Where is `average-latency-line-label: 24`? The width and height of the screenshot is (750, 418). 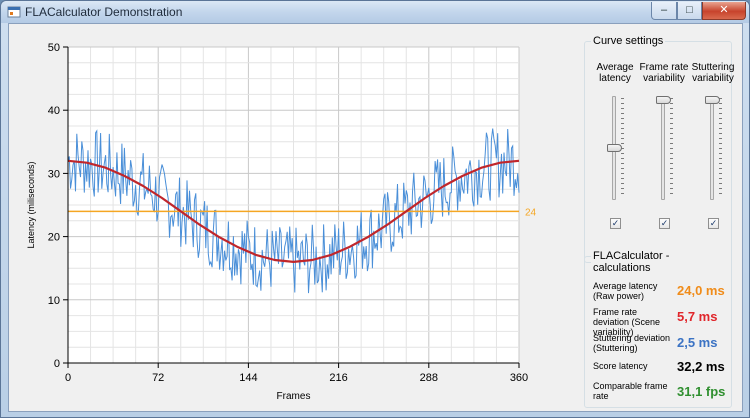 average-latency-line-label: 24 is located at coordinates (531, 212).